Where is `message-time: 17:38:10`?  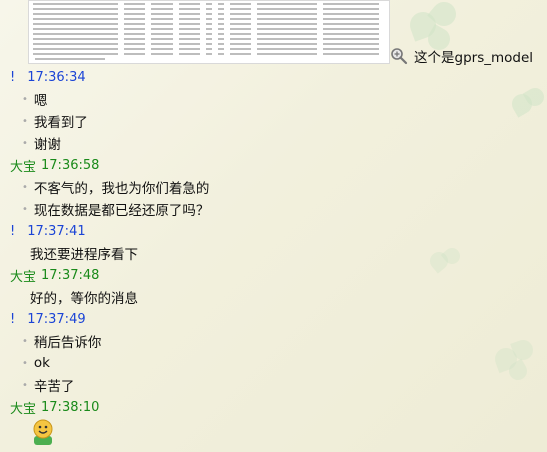
message-time: 17:38:10 is located at coordinates (70, 407).